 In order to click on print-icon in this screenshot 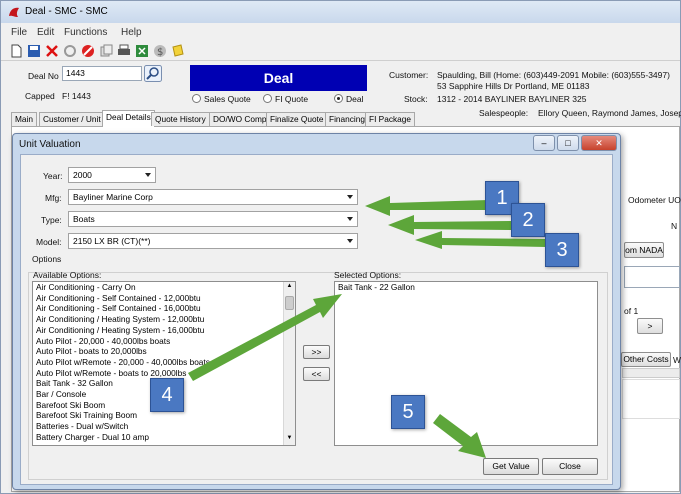, I will do `click(124, 51)`.